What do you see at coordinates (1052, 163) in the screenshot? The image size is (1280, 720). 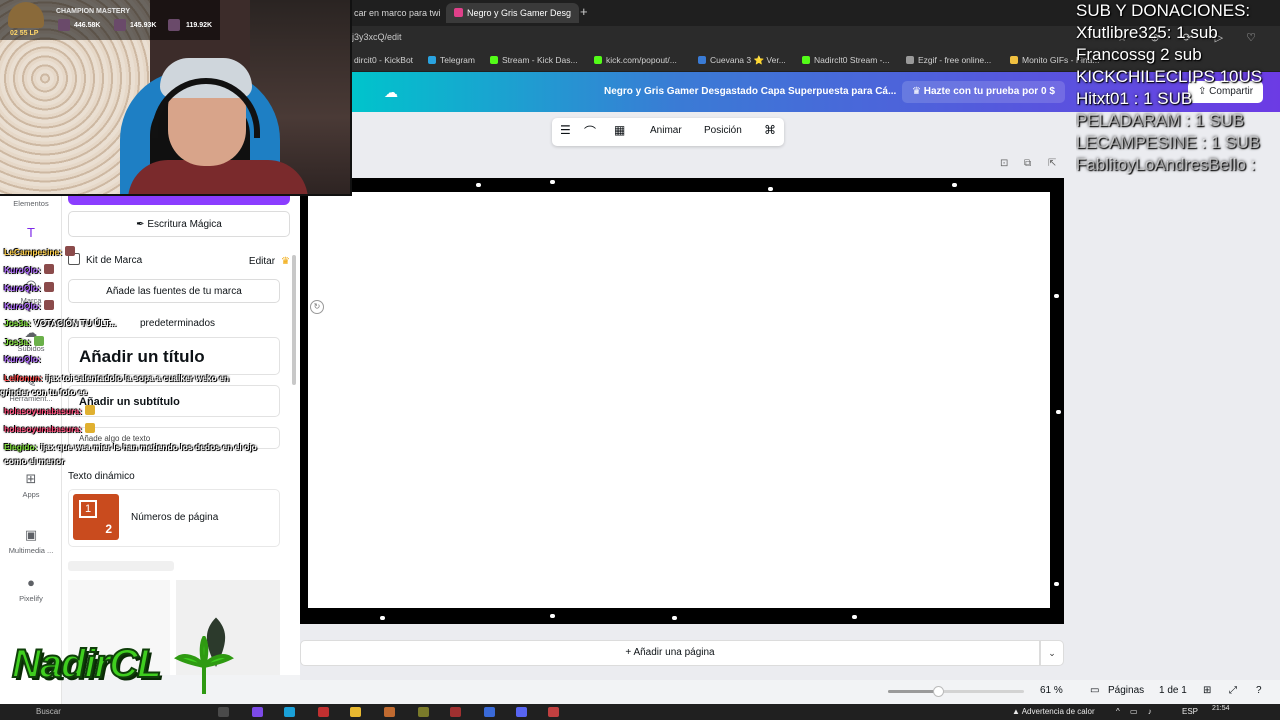 I see `add-page-icon: ⇱` at bounding box center [1052, 163].